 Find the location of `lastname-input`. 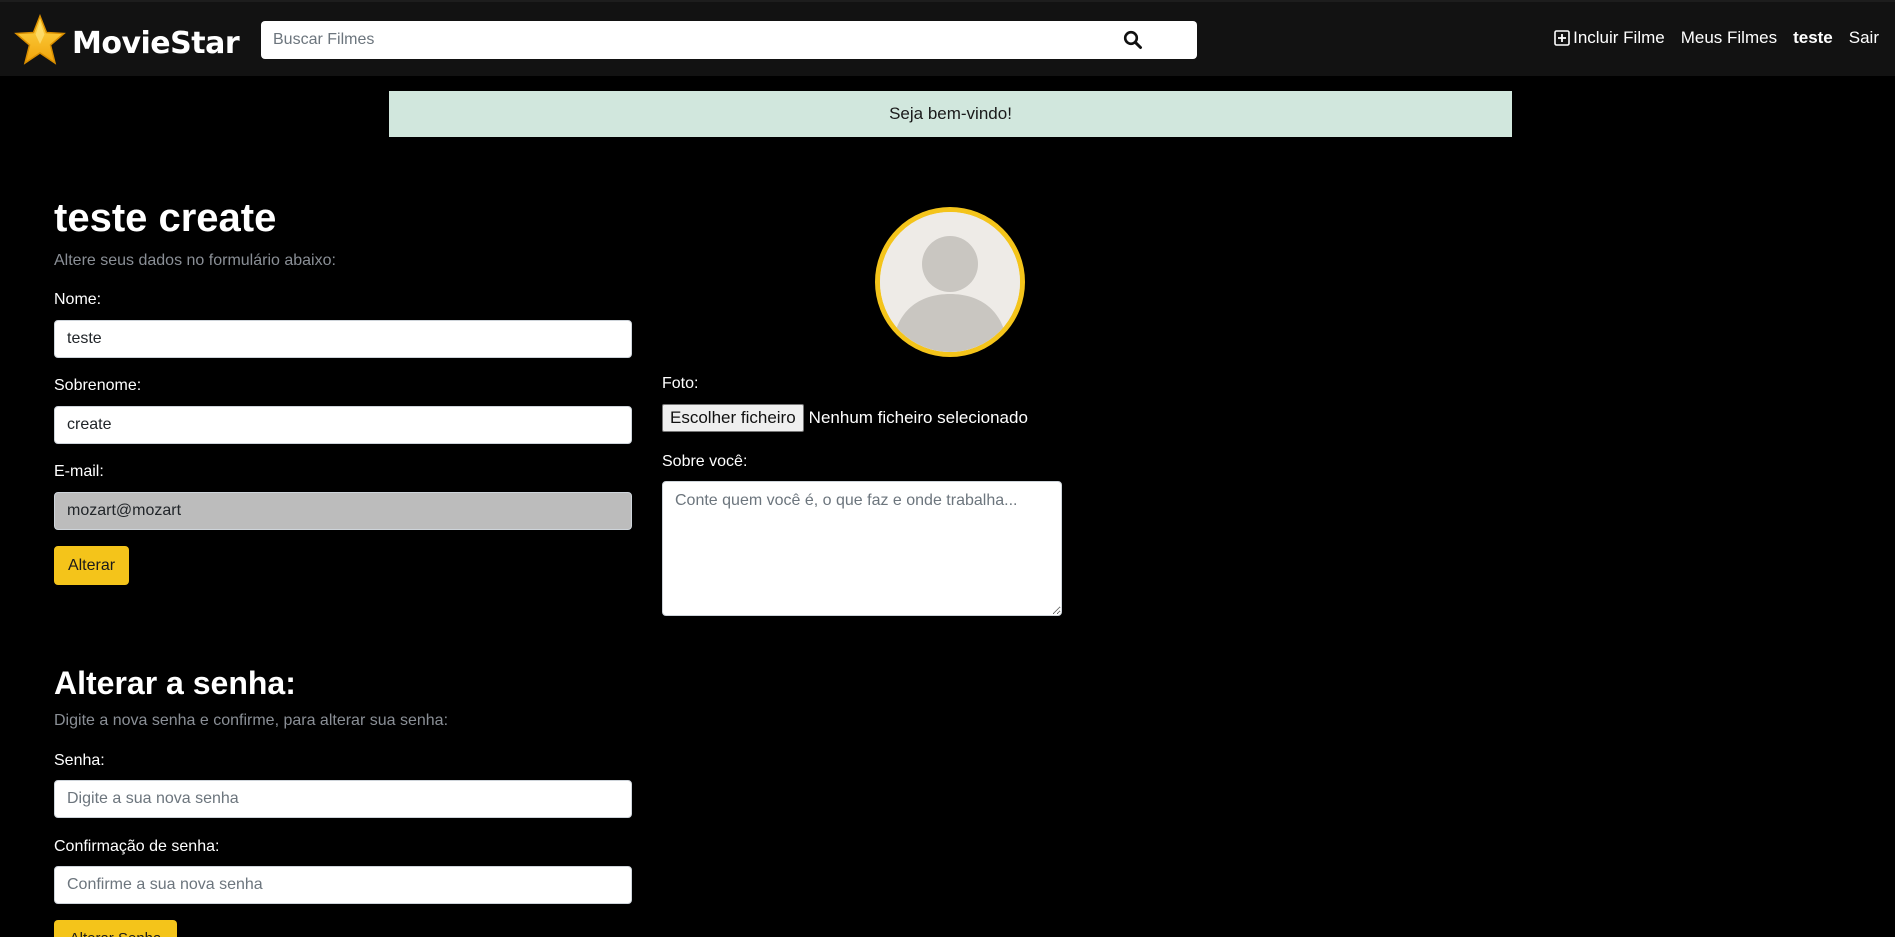

lastname-input is located at coordinates (343, 425).